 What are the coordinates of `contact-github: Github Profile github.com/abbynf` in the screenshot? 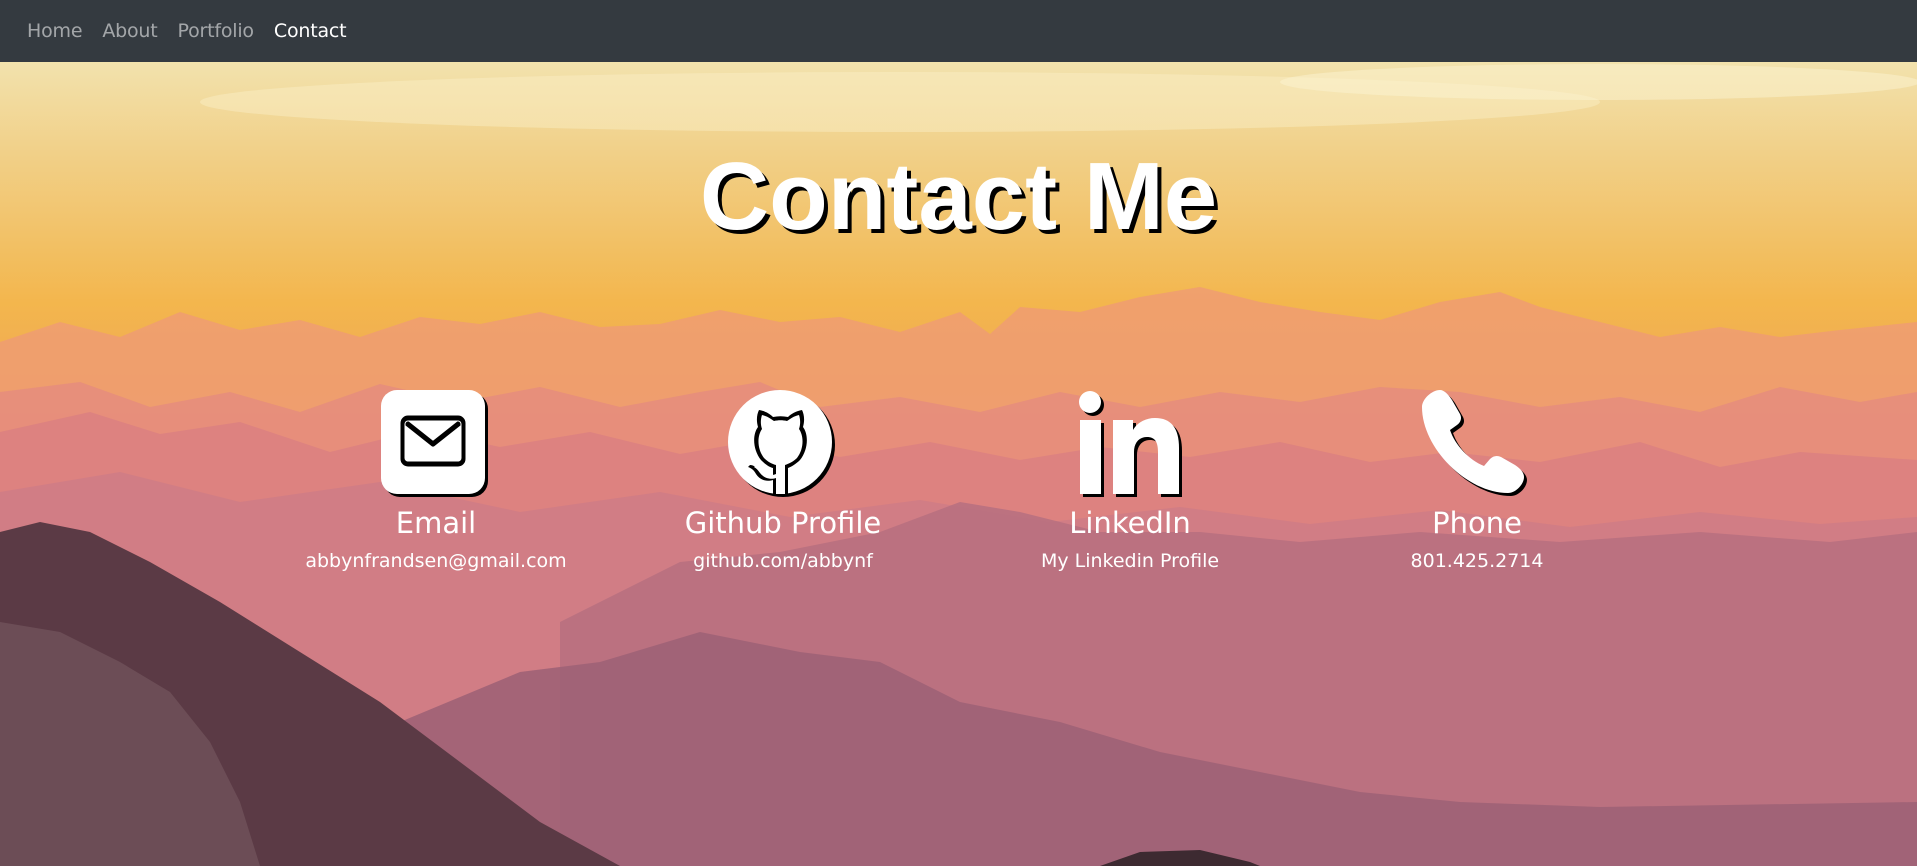 It's located at (783, 481).